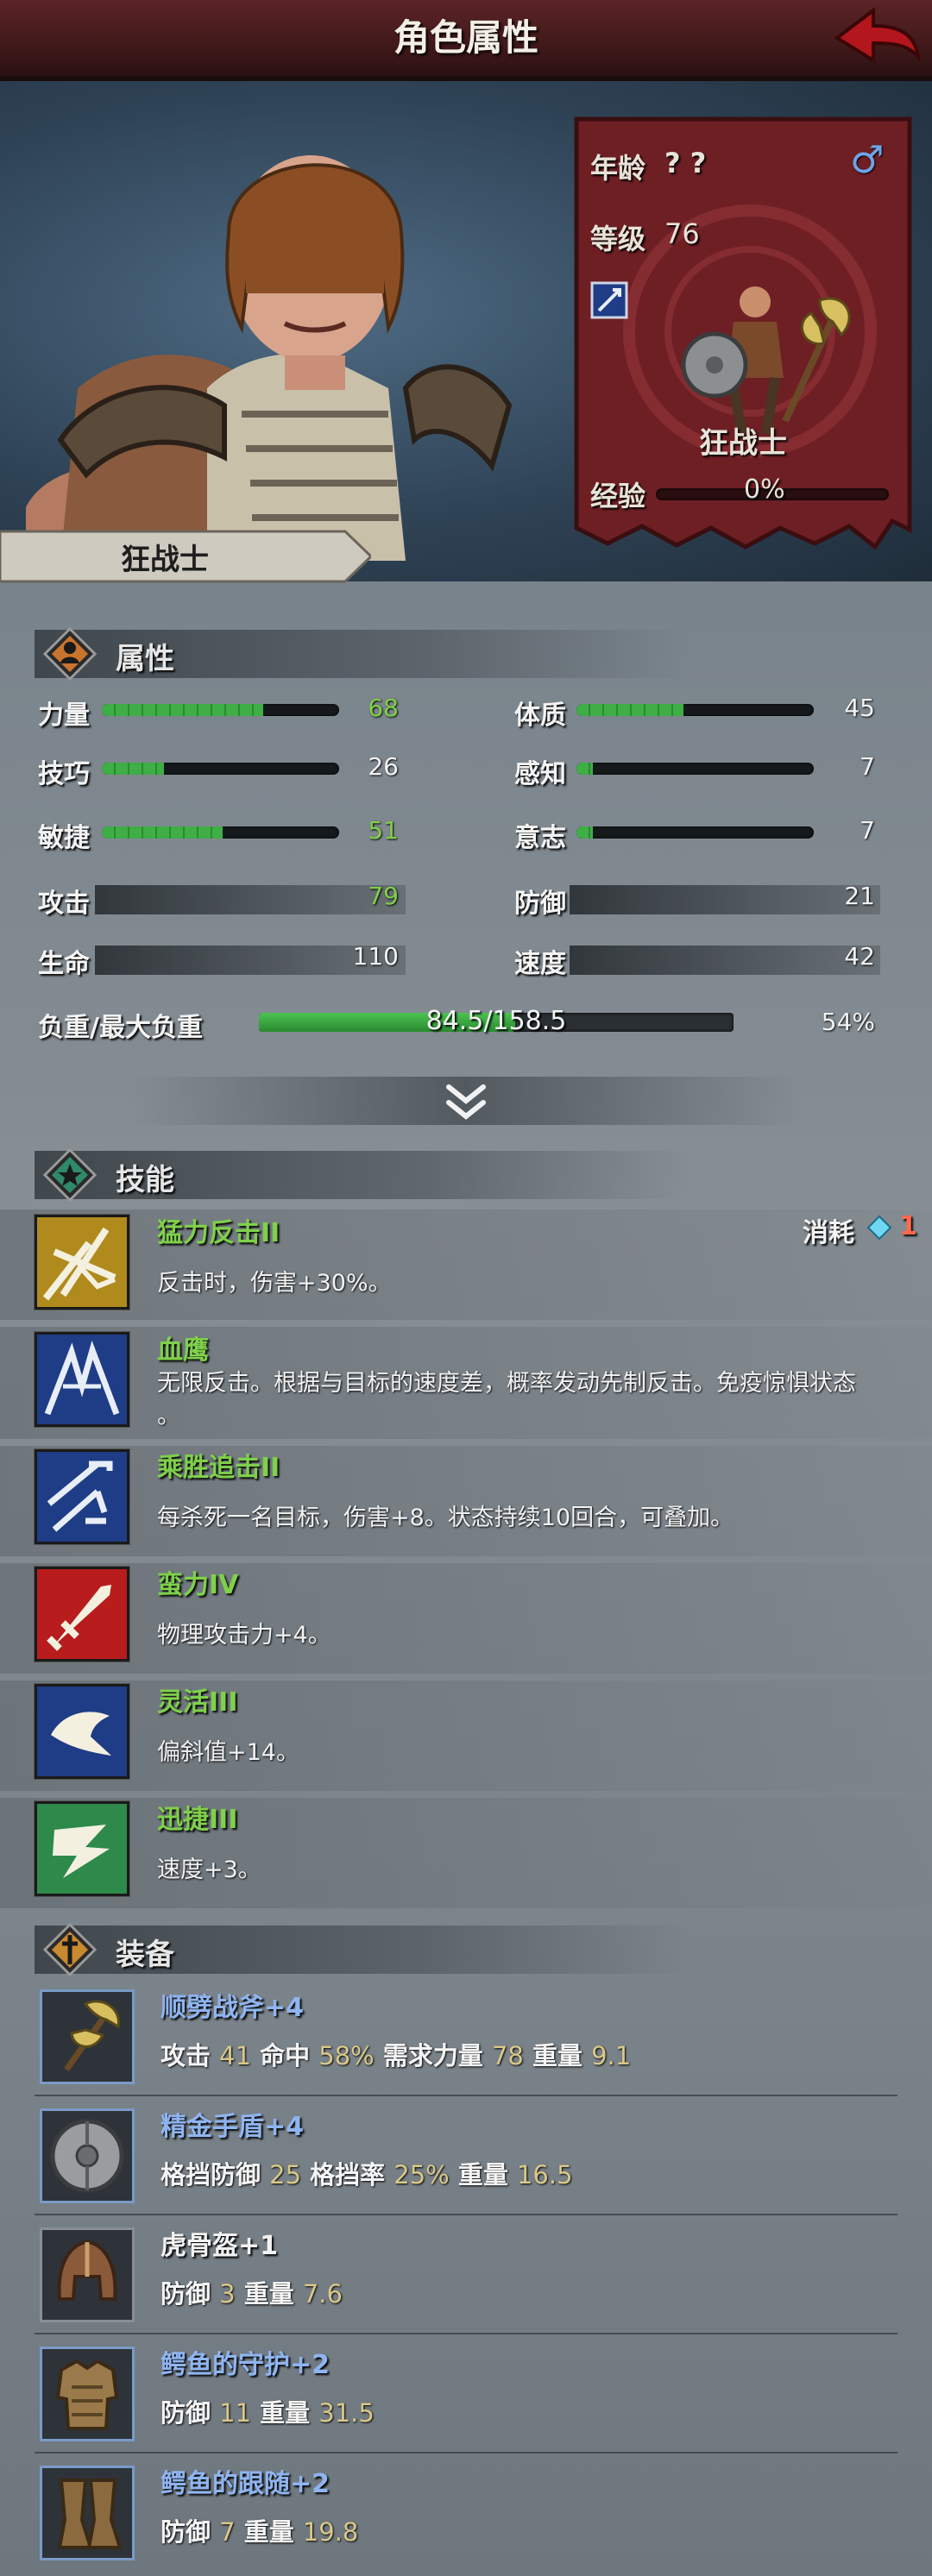 Image resolution: width=932 pixels, height=2576 pixels. Describe the element at coordinates (384, 830) in the screenshot. I see `stat-value-agility: 51` at that location.